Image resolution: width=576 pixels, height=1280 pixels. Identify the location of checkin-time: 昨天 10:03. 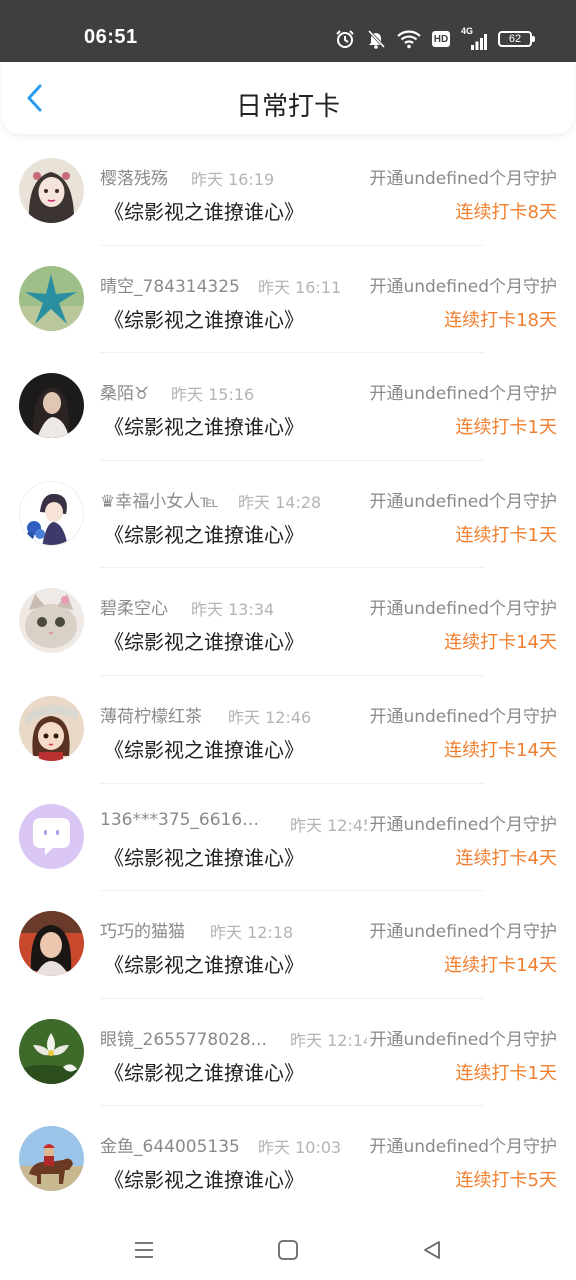
(300, 1148).